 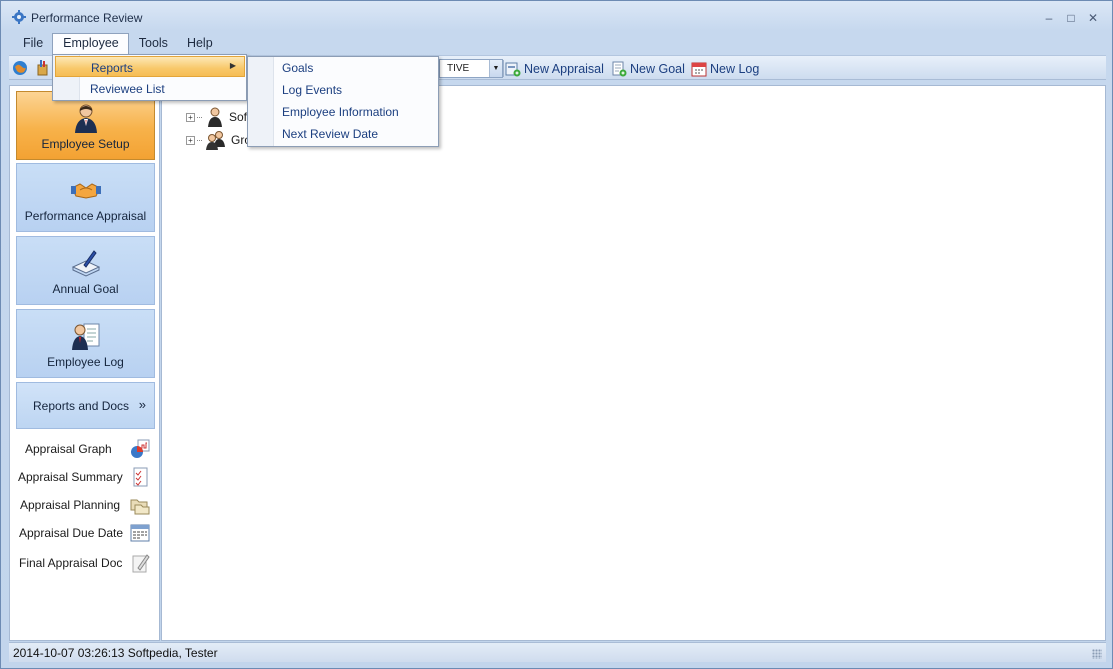 I want to click on minimize-button: –, so click(x=1049, y=18).